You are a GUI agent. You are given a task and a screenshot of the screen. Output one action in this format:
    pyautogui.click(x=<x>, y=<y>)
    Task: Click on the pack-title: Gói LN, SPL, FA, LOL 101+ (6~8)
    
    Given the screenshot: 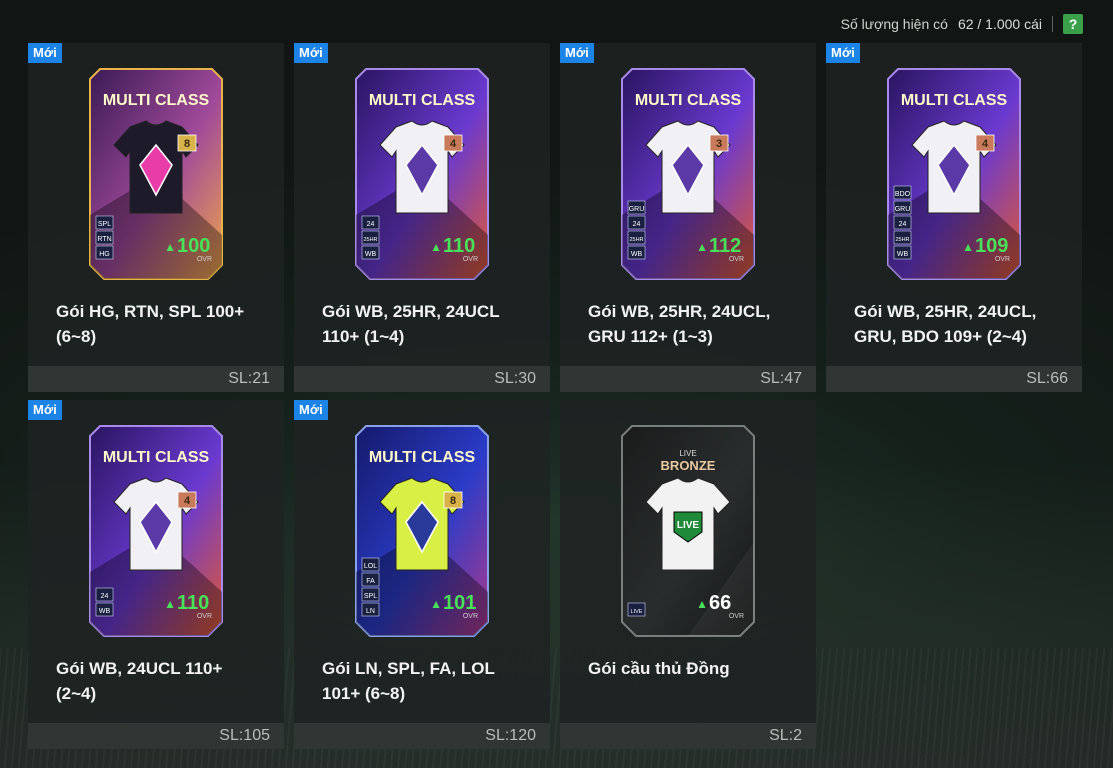 What is the action you would take?
    pyautogui.click(x=408, y=681)
    